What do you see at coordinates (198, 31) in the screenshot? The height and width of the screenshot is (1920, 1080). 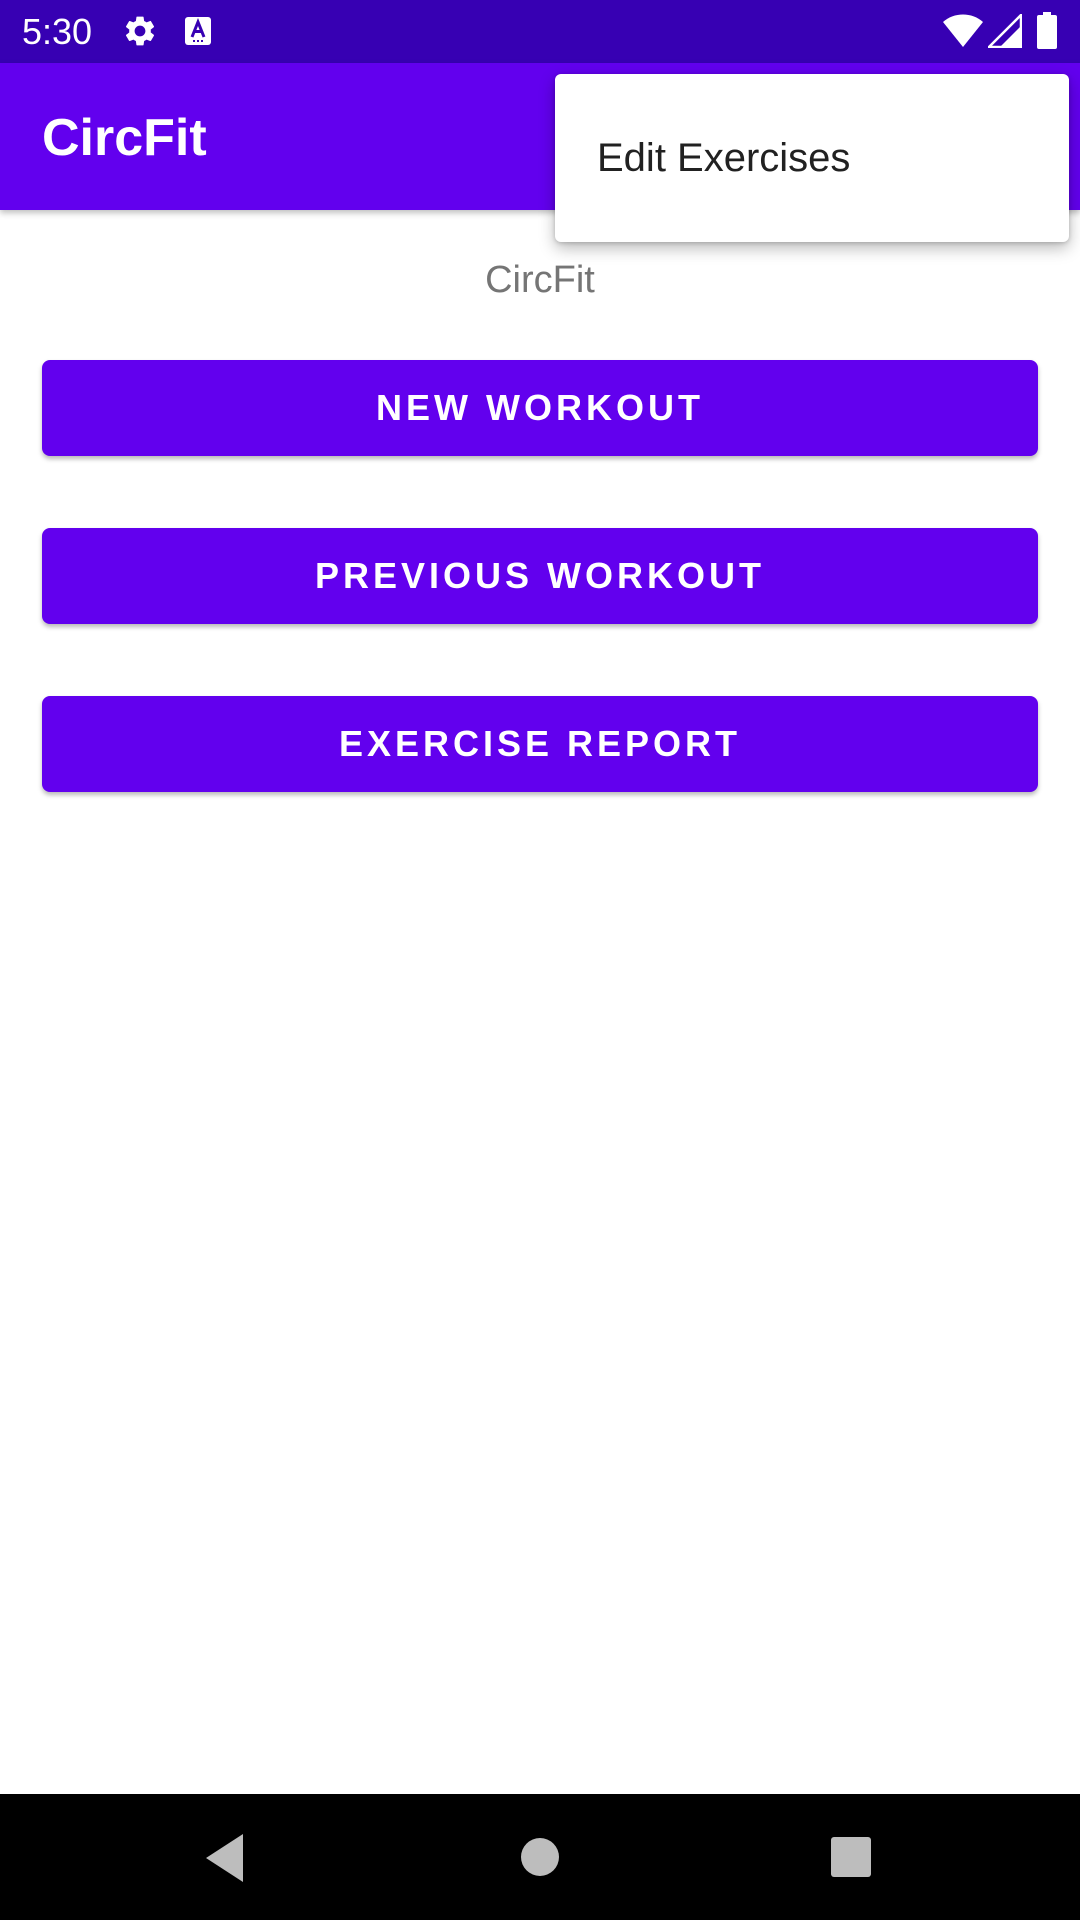 I see `keyboard-a-icon` at bounding box center [198, 31].